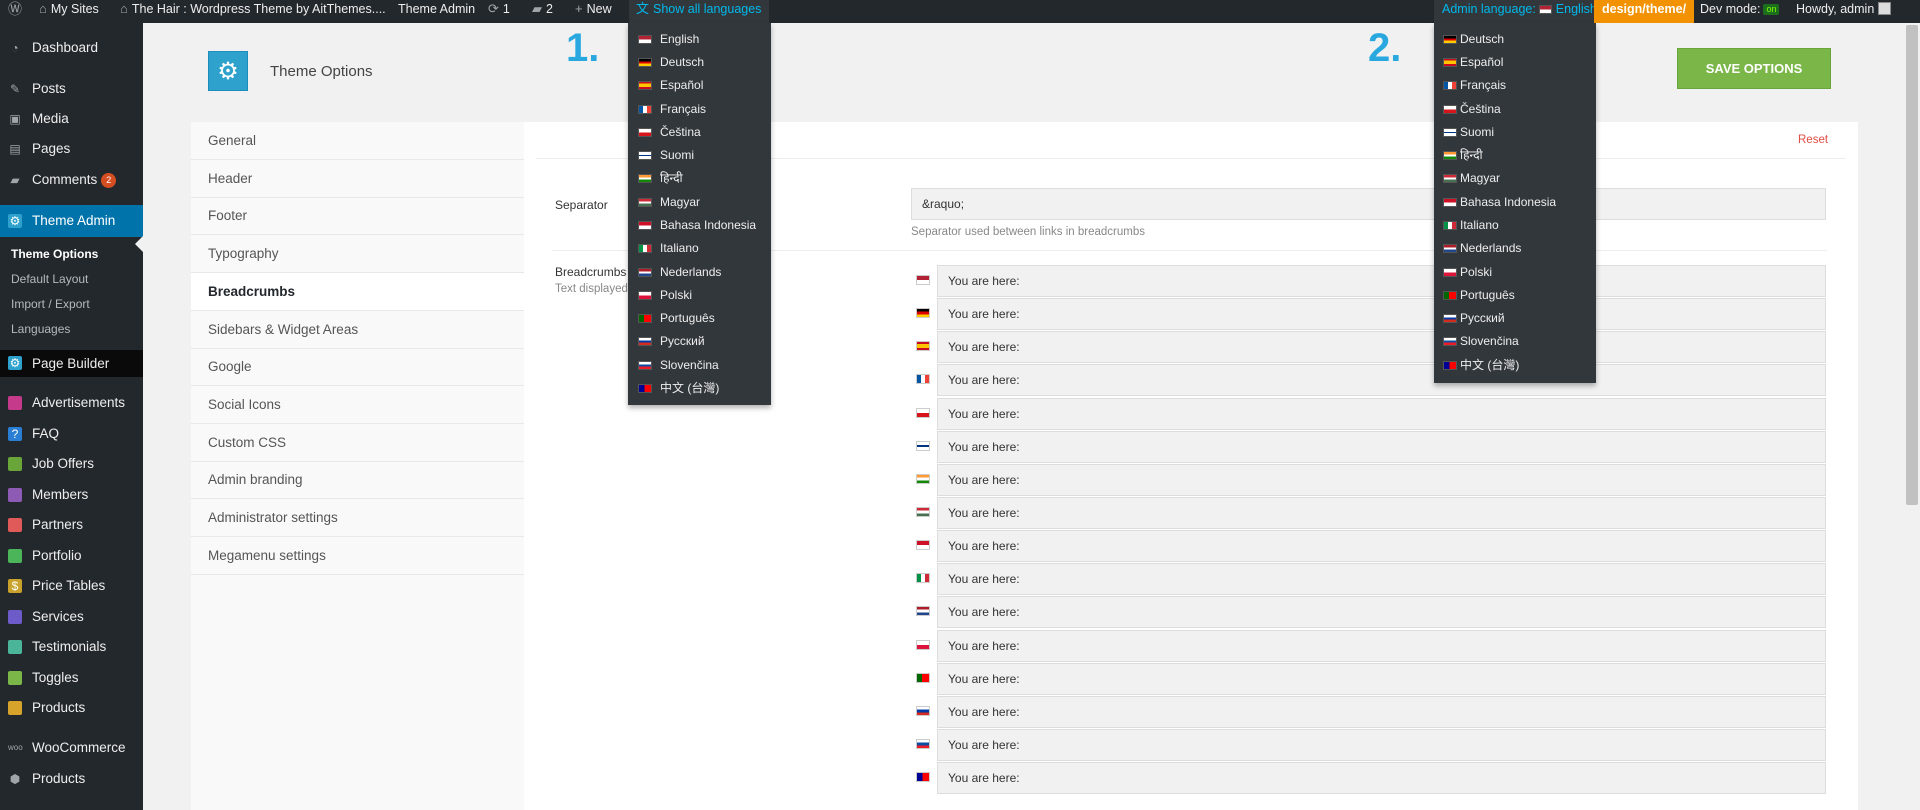 Image resolution: width=1920 pixels, height=810 pixels. Describe the element at coordinates (357, 330) in the screenshot. I see `tab-sidebars: Sidebars & Widget Areas` at that location.